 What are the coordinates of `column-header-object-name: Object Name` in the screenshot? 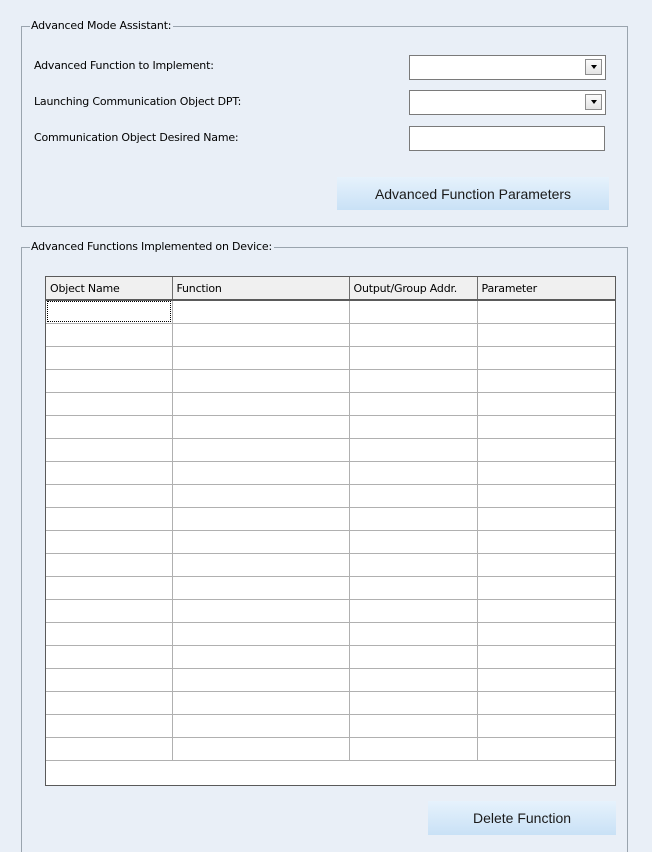 It's located at (109, 289).